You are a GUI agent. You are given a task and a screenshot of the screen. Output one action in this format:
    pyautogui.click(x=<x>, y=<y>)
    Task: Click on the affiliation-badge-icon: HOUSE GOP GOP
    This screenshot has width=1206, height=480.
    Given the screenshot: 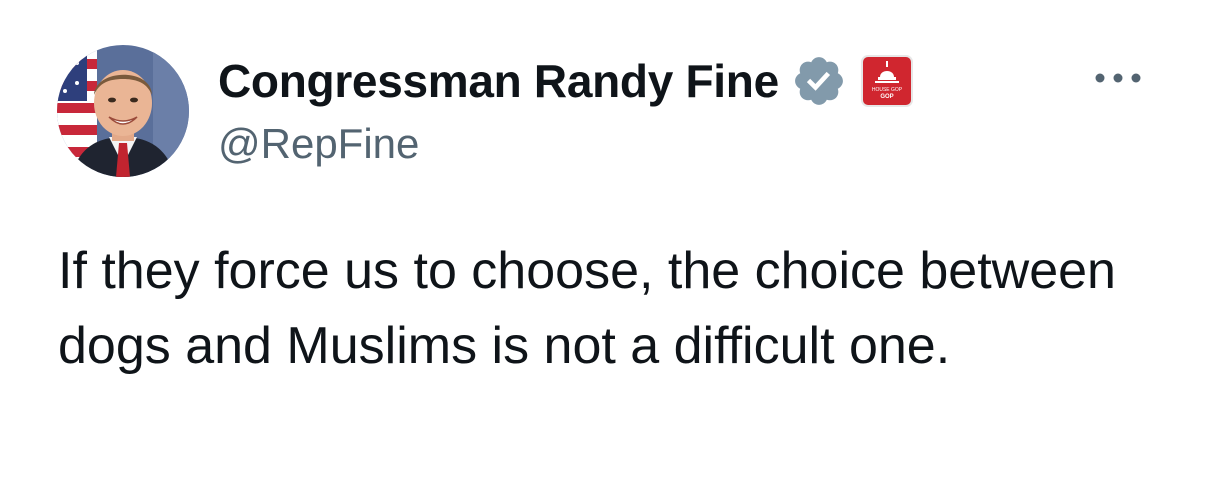 What is the action you would take?
    pyautogui.click(x=886, y=81)
    